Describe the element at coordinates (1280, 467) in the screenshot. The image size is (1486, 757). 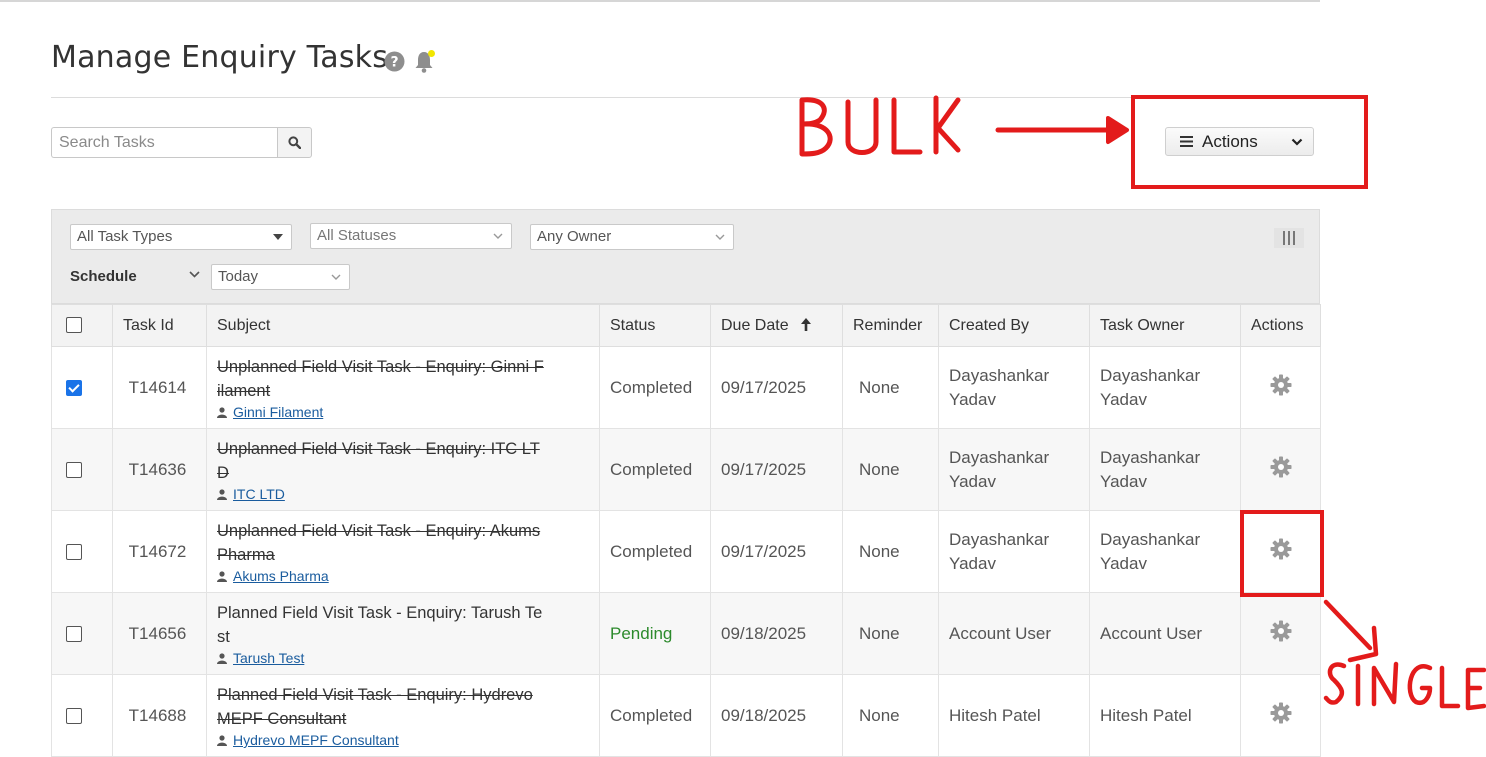
I see `gear-icon` at that location.